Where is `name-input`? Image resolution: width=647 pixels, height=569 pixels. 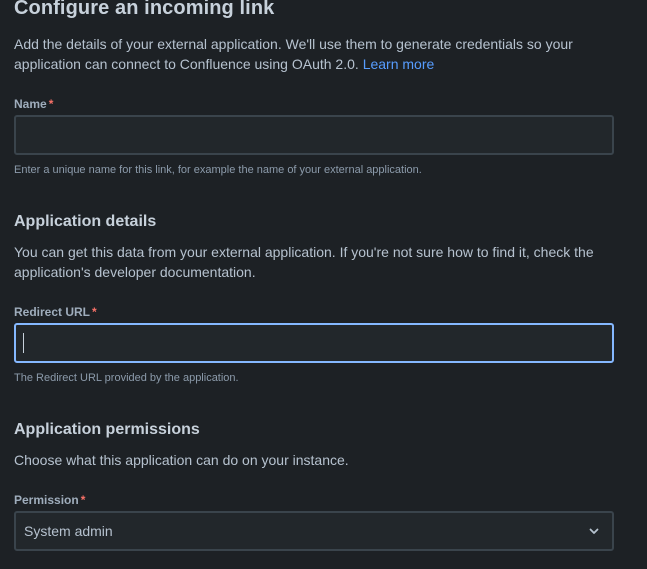
name-input is located at coordinates (314, 135).